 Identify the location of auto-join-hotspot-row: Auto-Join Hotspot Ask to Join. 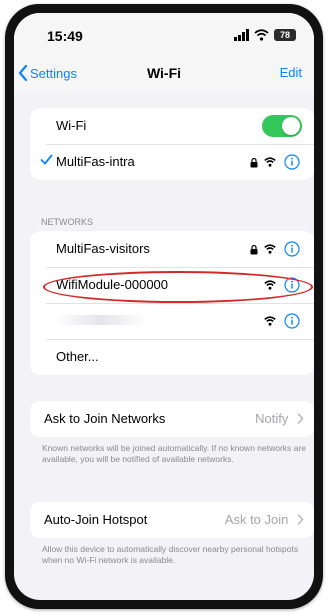
(172, 520).